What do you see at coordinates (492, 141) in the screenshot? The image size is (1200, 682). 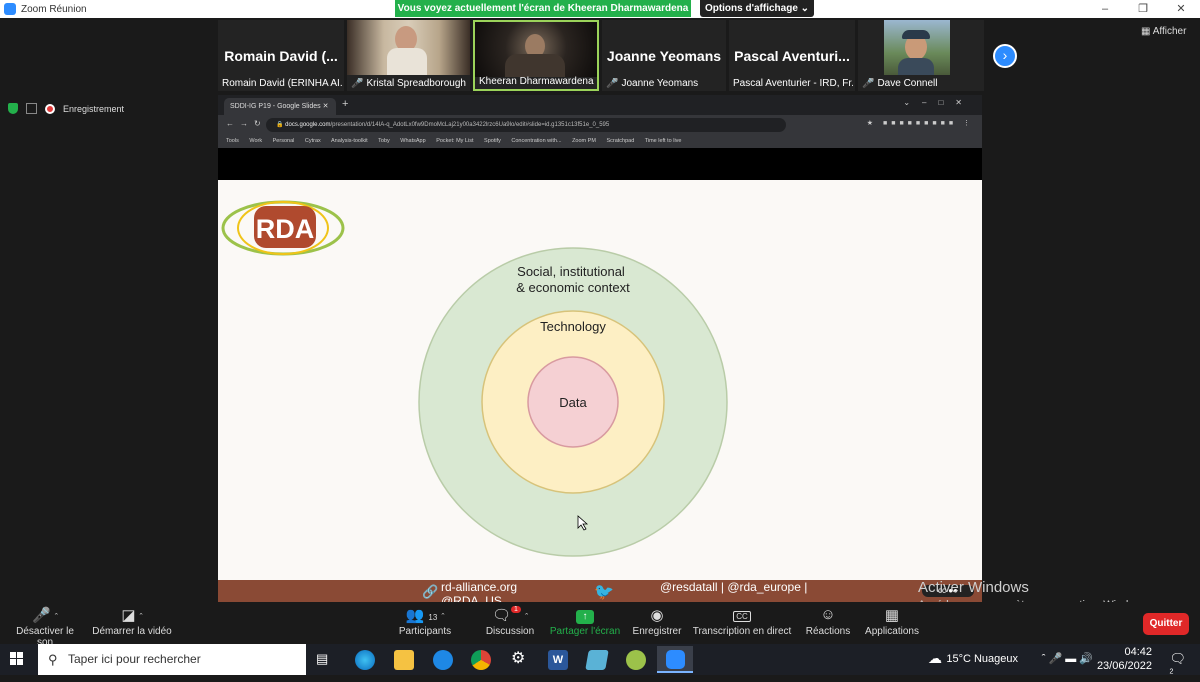 I see `bookmark: Spotify` at bounding box center [492, 141].